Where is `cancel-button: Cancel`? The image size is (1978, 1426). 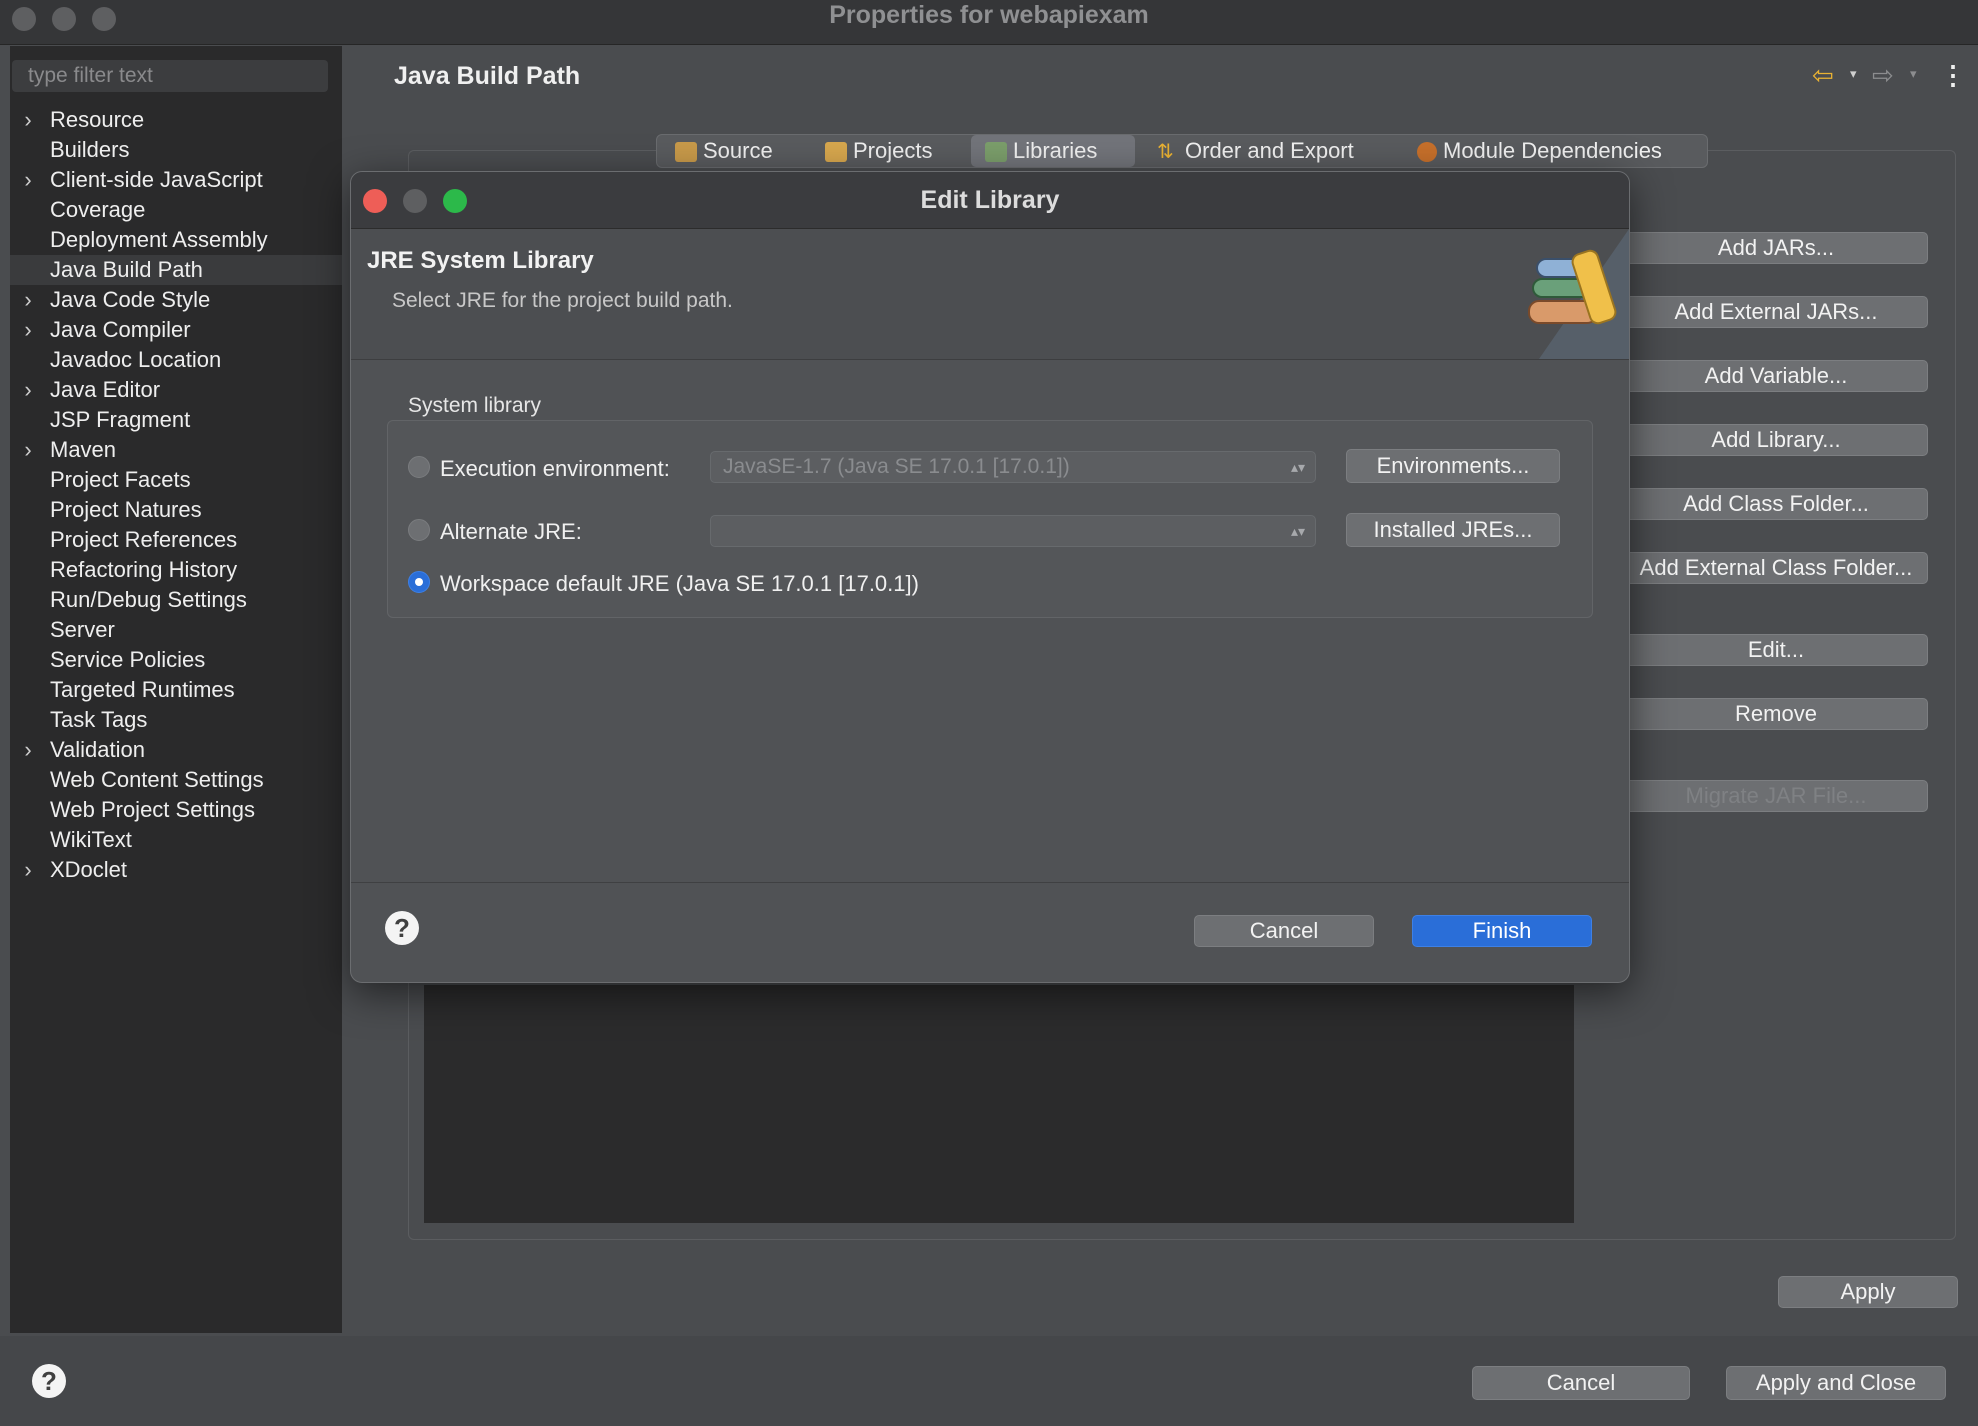 cancel-button: Cancel is located at coordinates (1581, 1383).